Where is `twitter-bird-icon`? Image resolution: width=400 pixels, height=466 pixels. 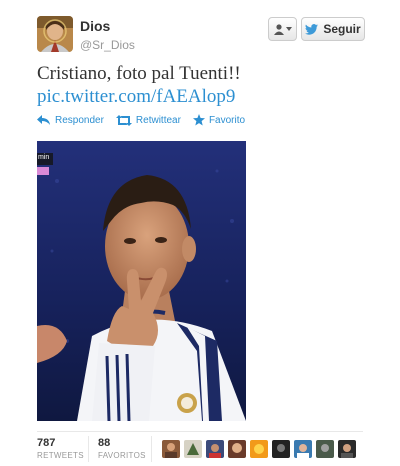
twitter-bird-icon is located at coordinates (312, 29).